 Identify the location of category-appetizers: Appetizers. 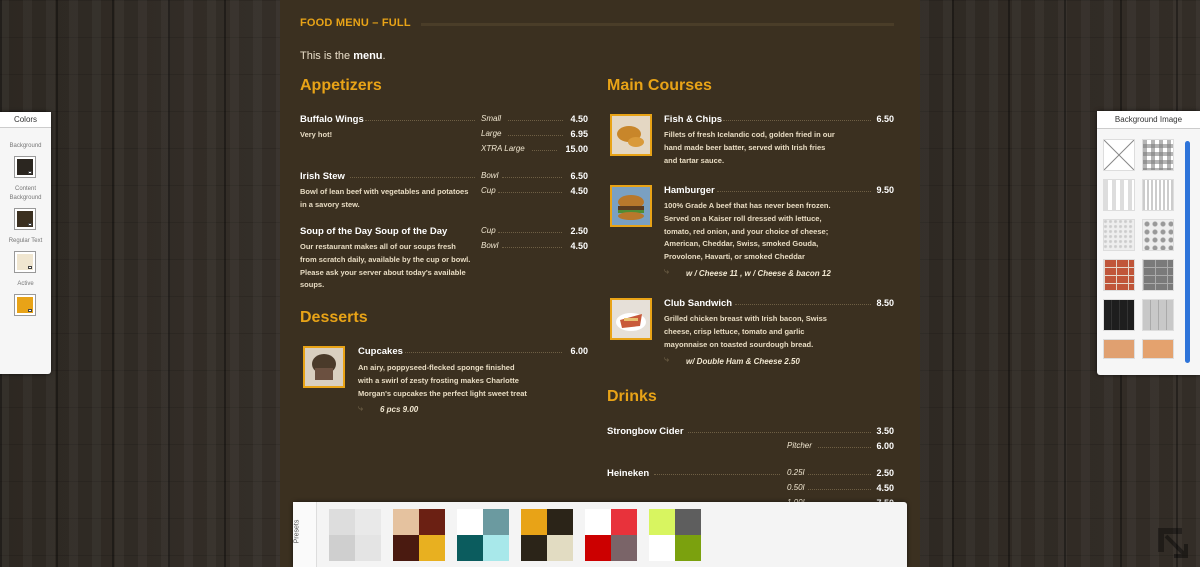
(341, 85).